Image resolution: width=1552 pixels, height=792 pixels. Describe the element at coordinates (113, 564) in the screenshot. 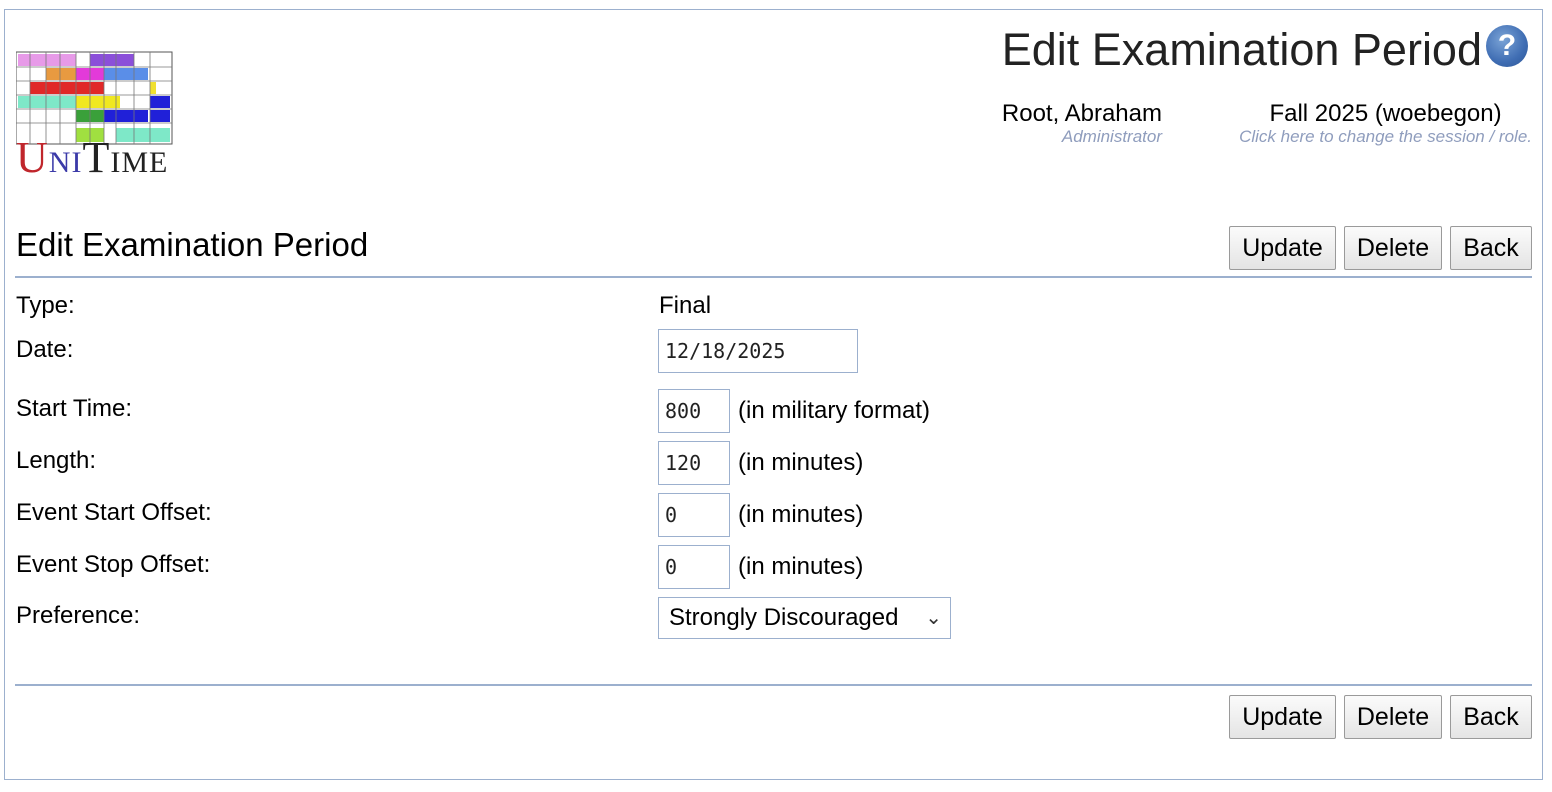

I see `event-stop-offset-label: Event Stop Offset:` at that location.